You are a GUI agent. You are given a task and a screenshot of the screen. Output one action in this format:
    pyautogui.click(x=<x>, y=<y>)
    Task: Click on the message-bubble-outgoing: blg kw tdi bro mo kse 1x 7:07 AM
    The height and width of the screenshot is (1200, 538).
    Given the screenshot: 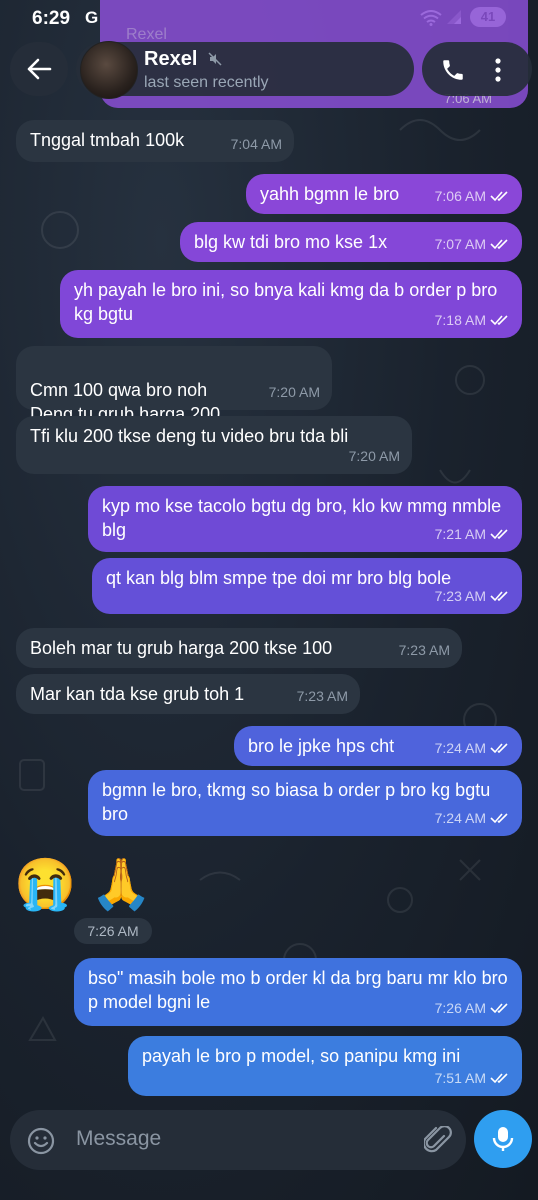 What is the action you would take?
    pyautogui.click(x=351, y=242)
    